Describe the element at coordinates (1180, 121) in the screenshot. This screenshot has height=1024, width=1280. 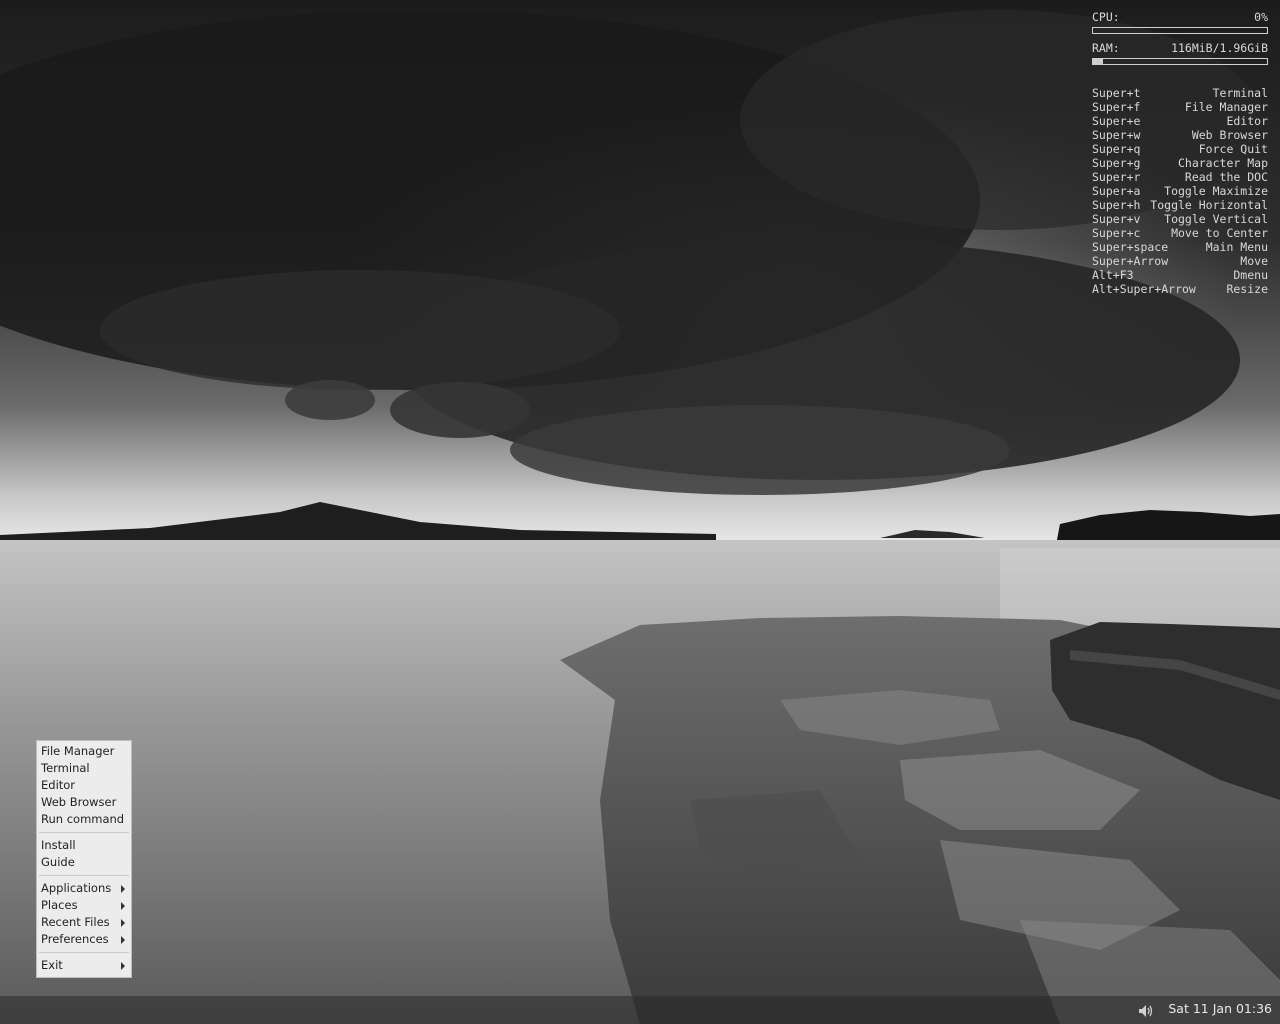
I see `shortcut-row: Super+e Editor` at that location.